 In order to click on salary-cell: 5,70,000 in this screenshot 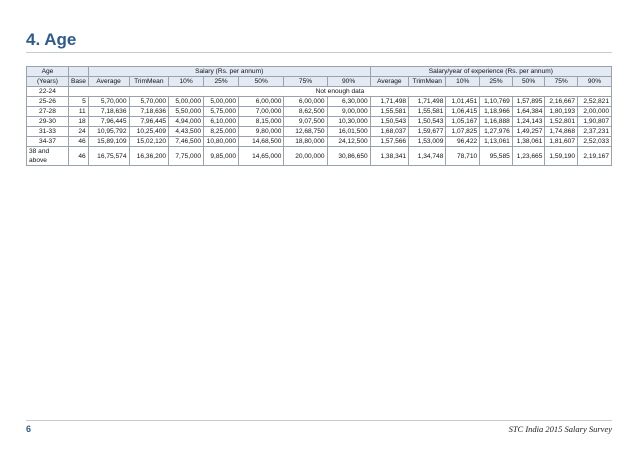, I will do `click(108, 101)`.